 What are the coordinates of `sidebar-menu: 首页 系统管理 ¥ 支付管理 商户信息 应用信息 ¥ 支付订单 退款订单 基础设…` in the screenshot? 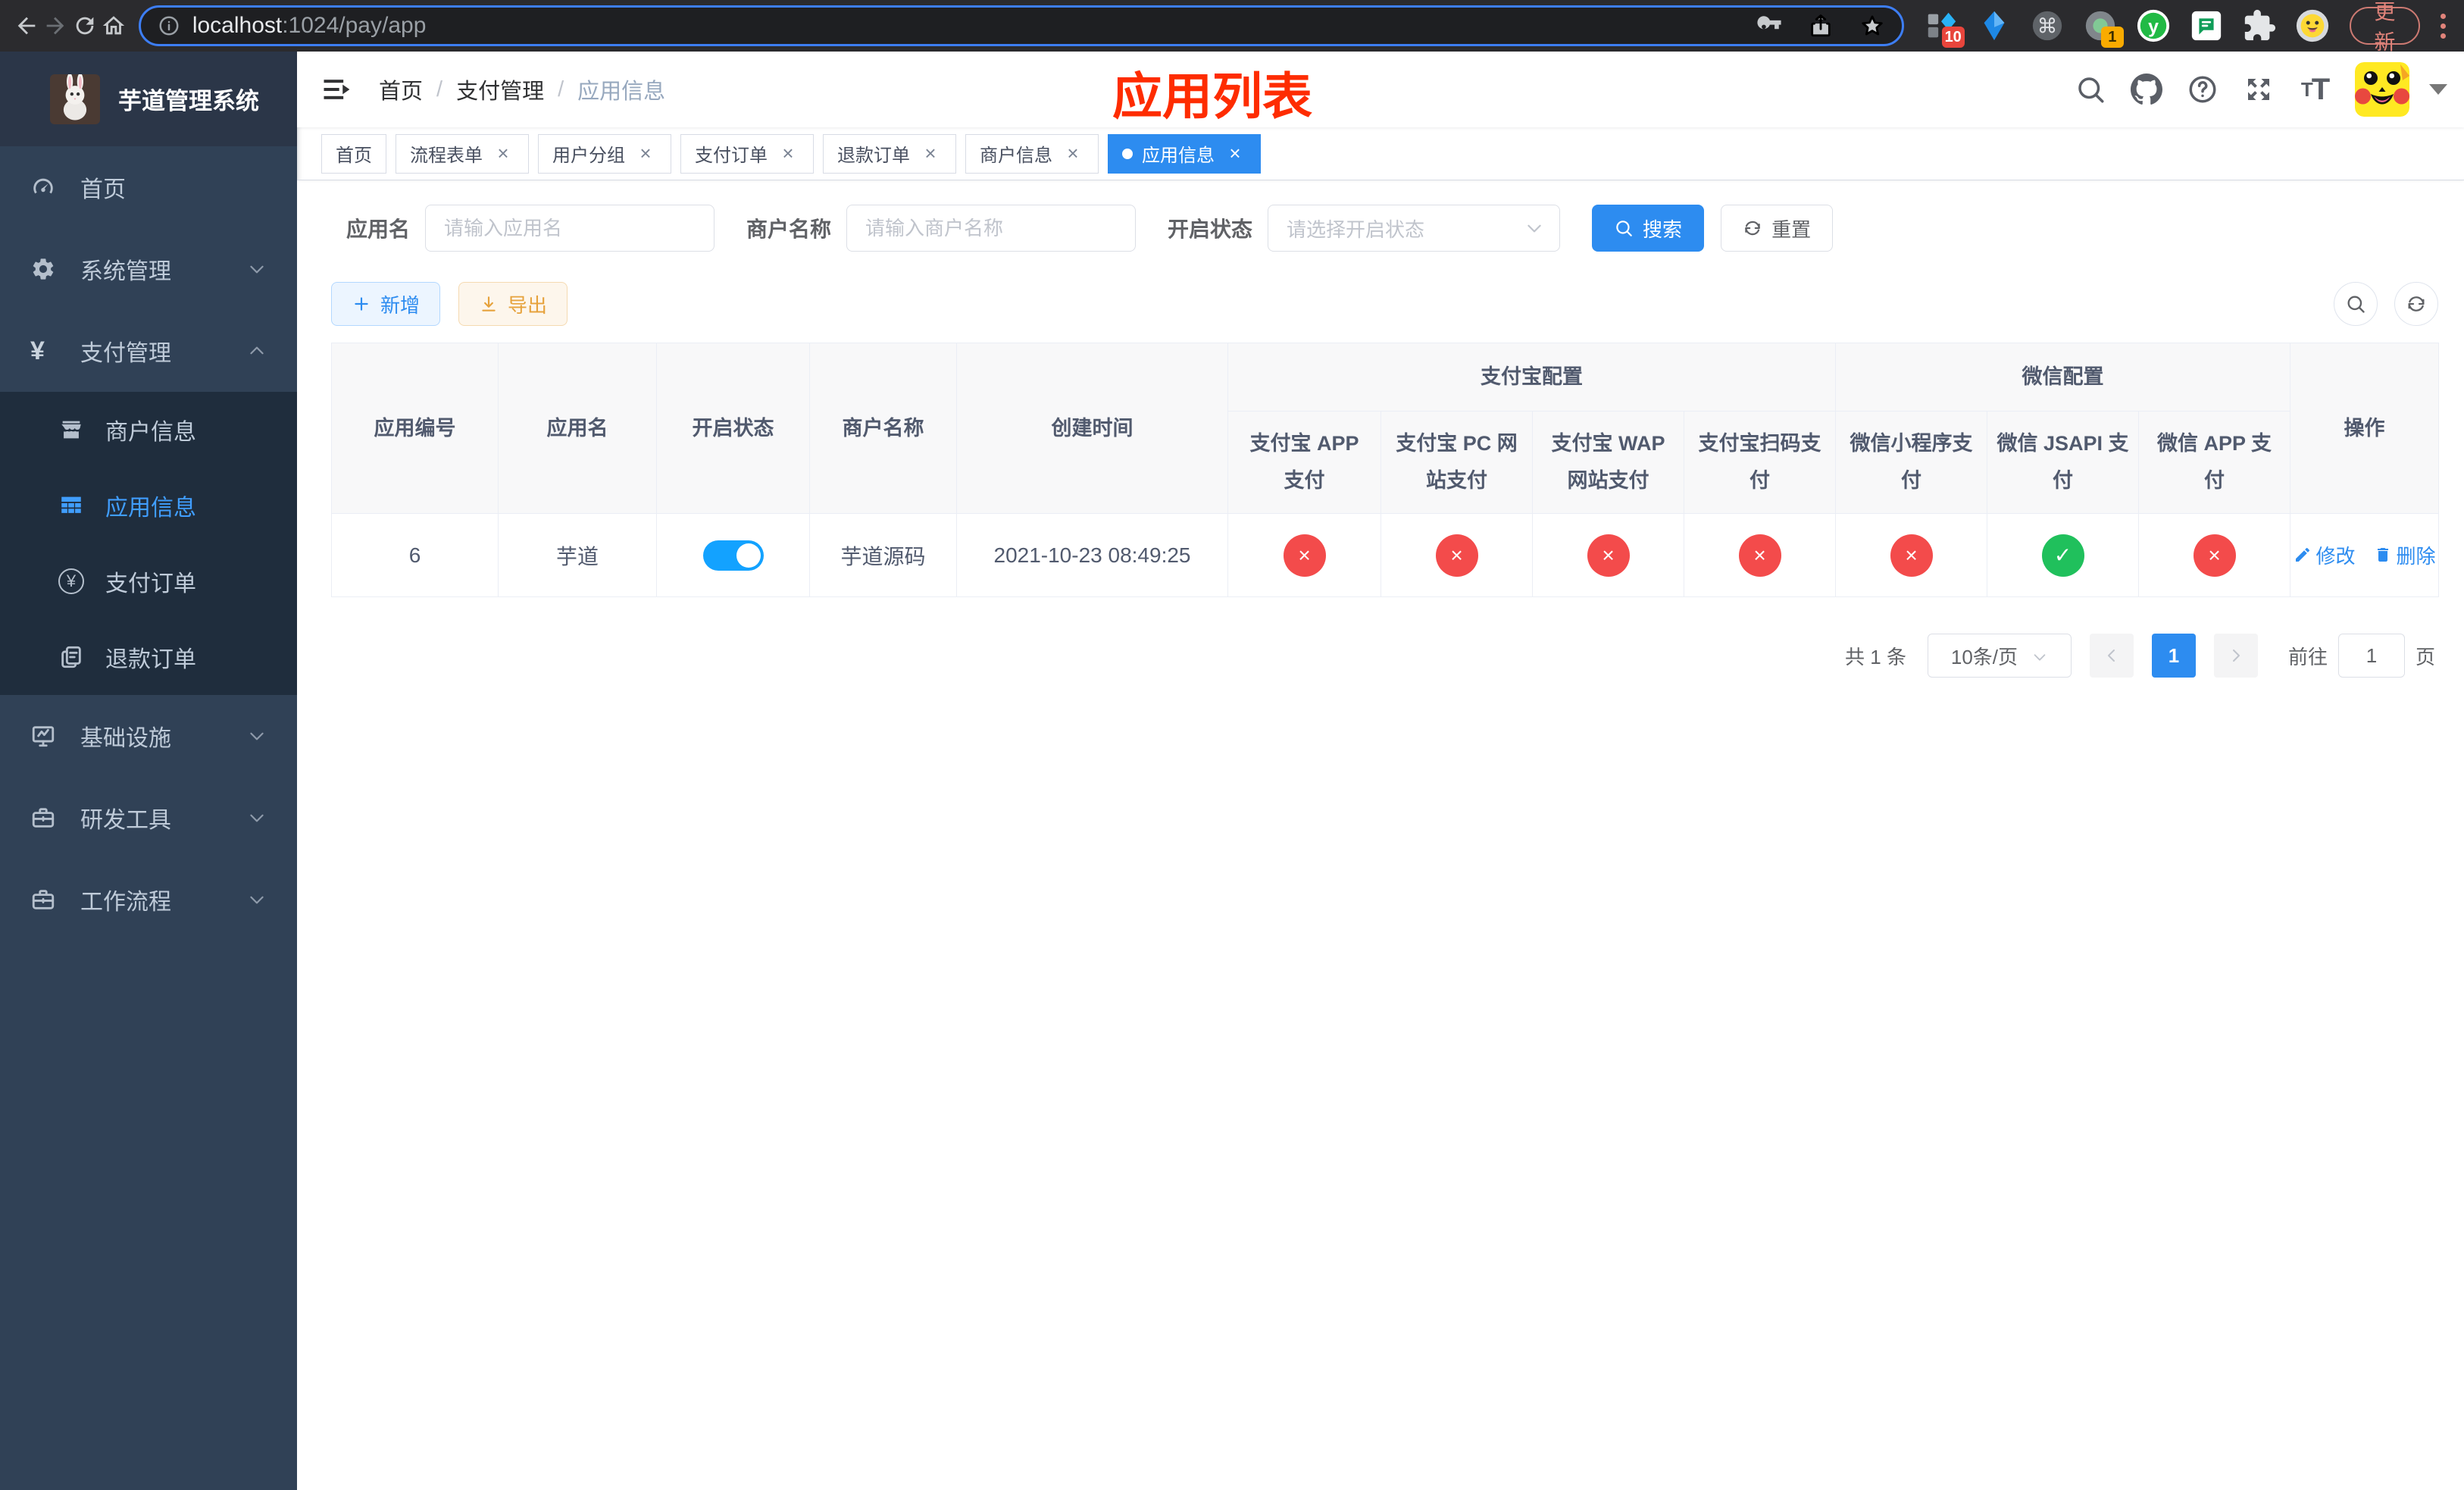 It's located at (148, 543).